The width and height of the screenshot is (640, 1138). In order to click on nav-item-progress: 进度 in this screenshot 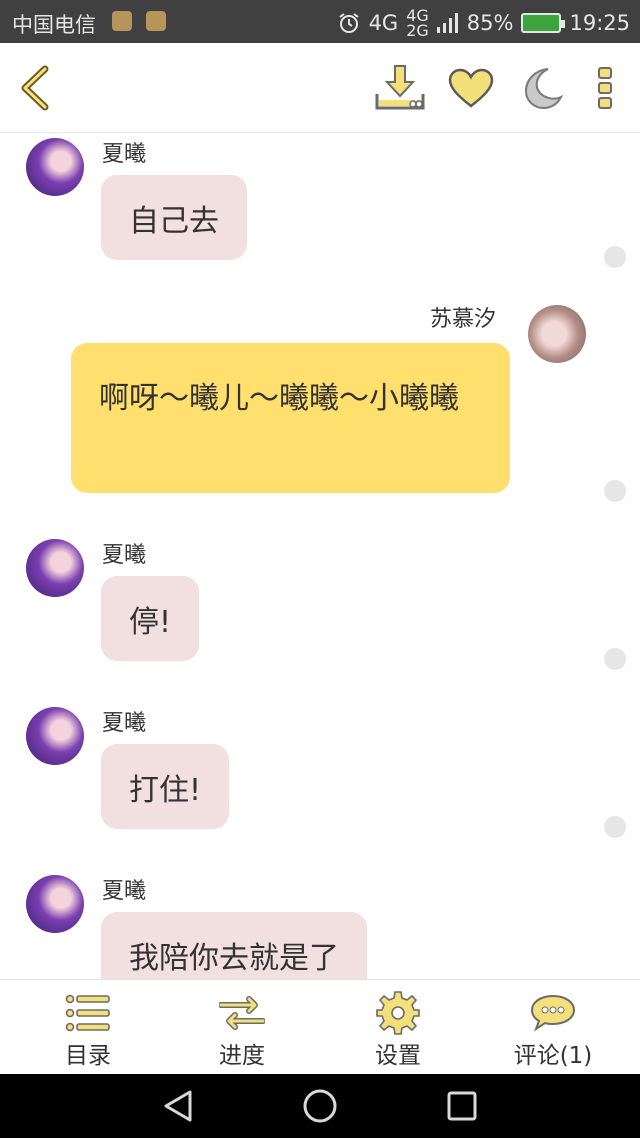, I will do `click(242, 1027)`.